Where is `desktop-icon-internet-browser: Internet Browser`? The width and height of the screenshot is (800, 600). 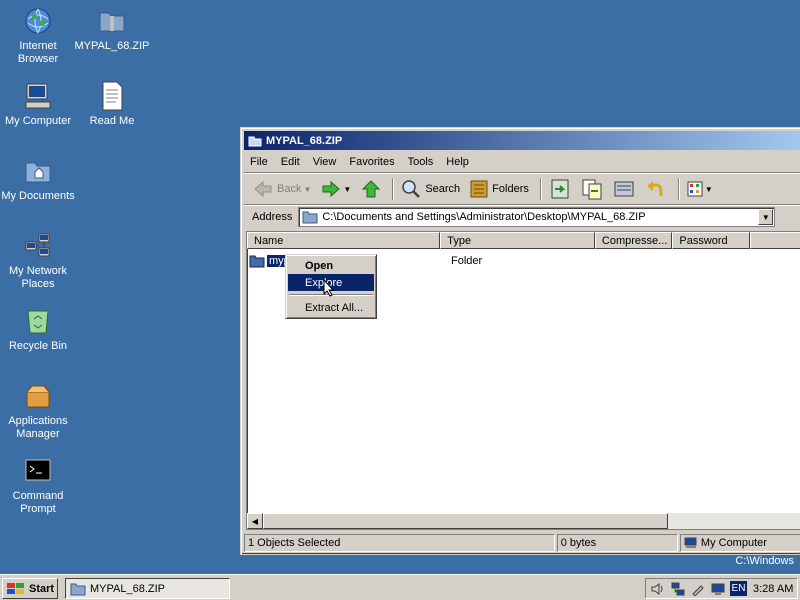 desktop-icon-internet-browser: Internet Browser is located at coordinates (38, 35).